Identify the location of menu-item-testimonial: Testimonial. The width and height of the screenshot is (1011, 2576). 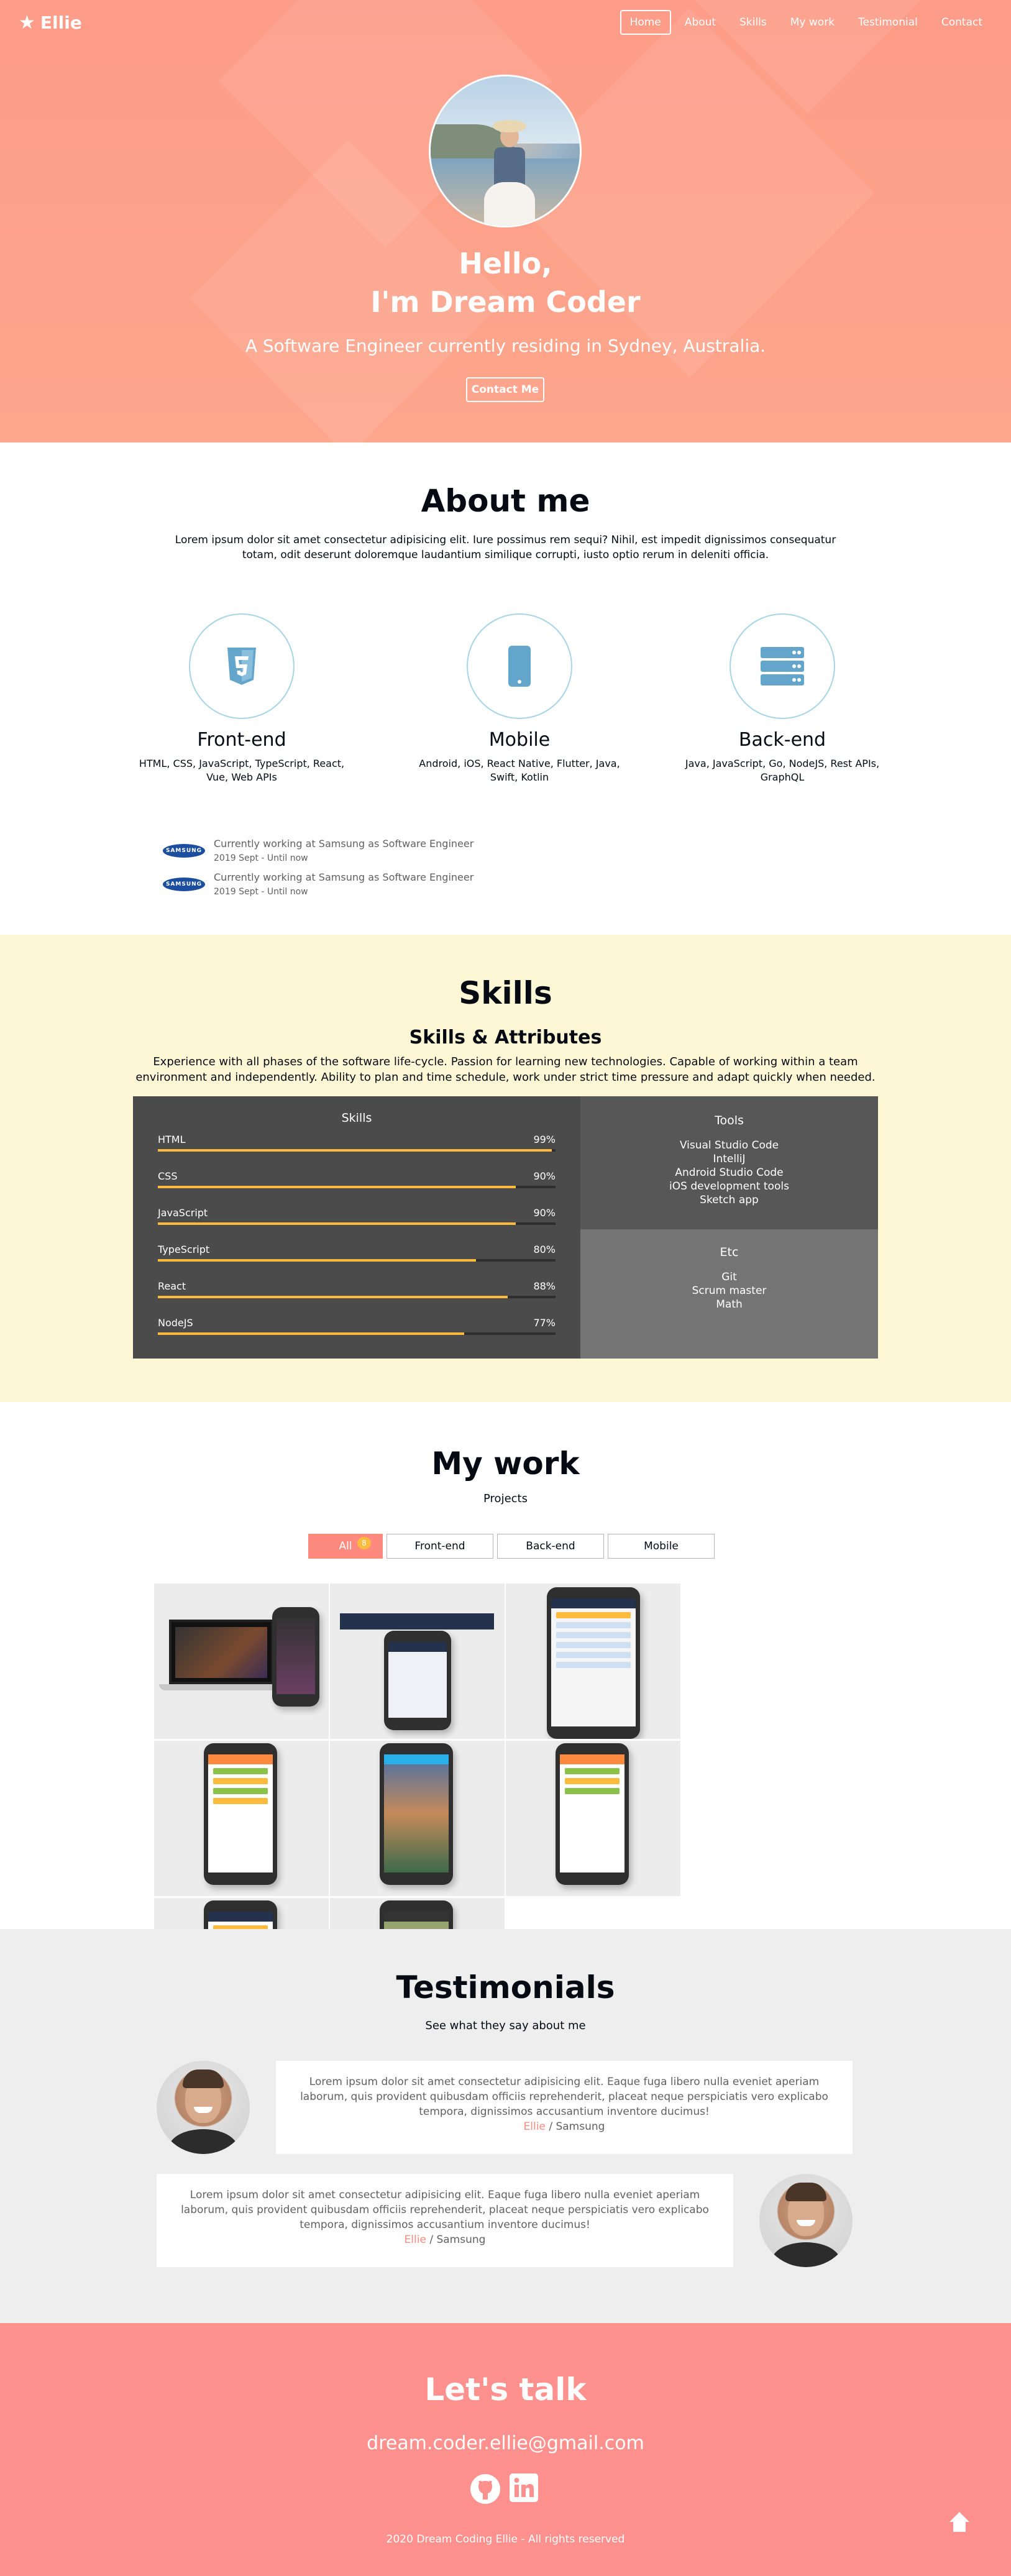
(888, 22).